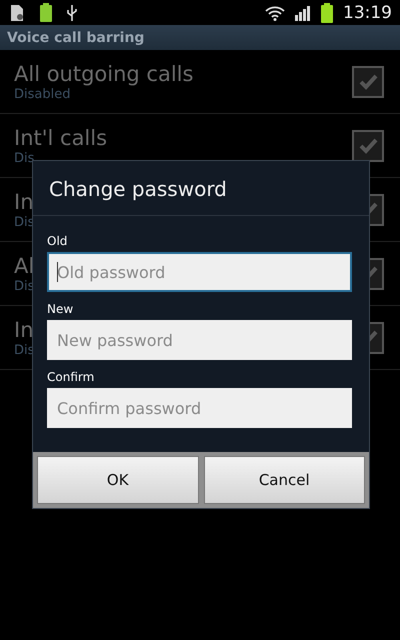 The height and width of the screenshot is (640, 400). What do you see at coordinates (61, 138) in the screenshot?
I see `setting-title: Int'l calls` at bounding box center [61, 138].